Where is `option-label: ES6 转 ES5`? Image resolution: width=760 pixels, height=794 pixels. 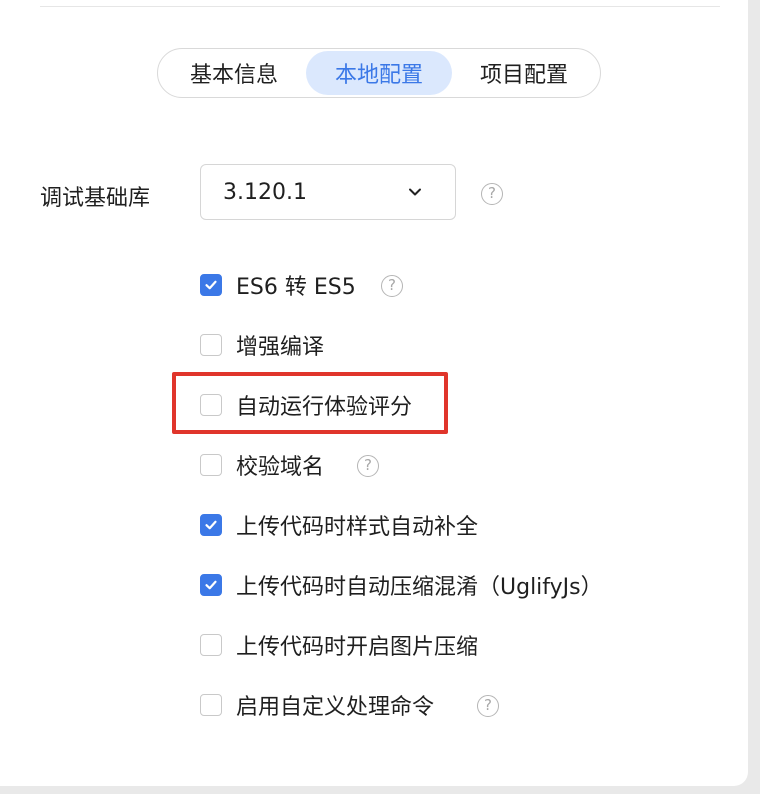
option-label: ES6 转 ES5 is located at coordinates (296, 287).